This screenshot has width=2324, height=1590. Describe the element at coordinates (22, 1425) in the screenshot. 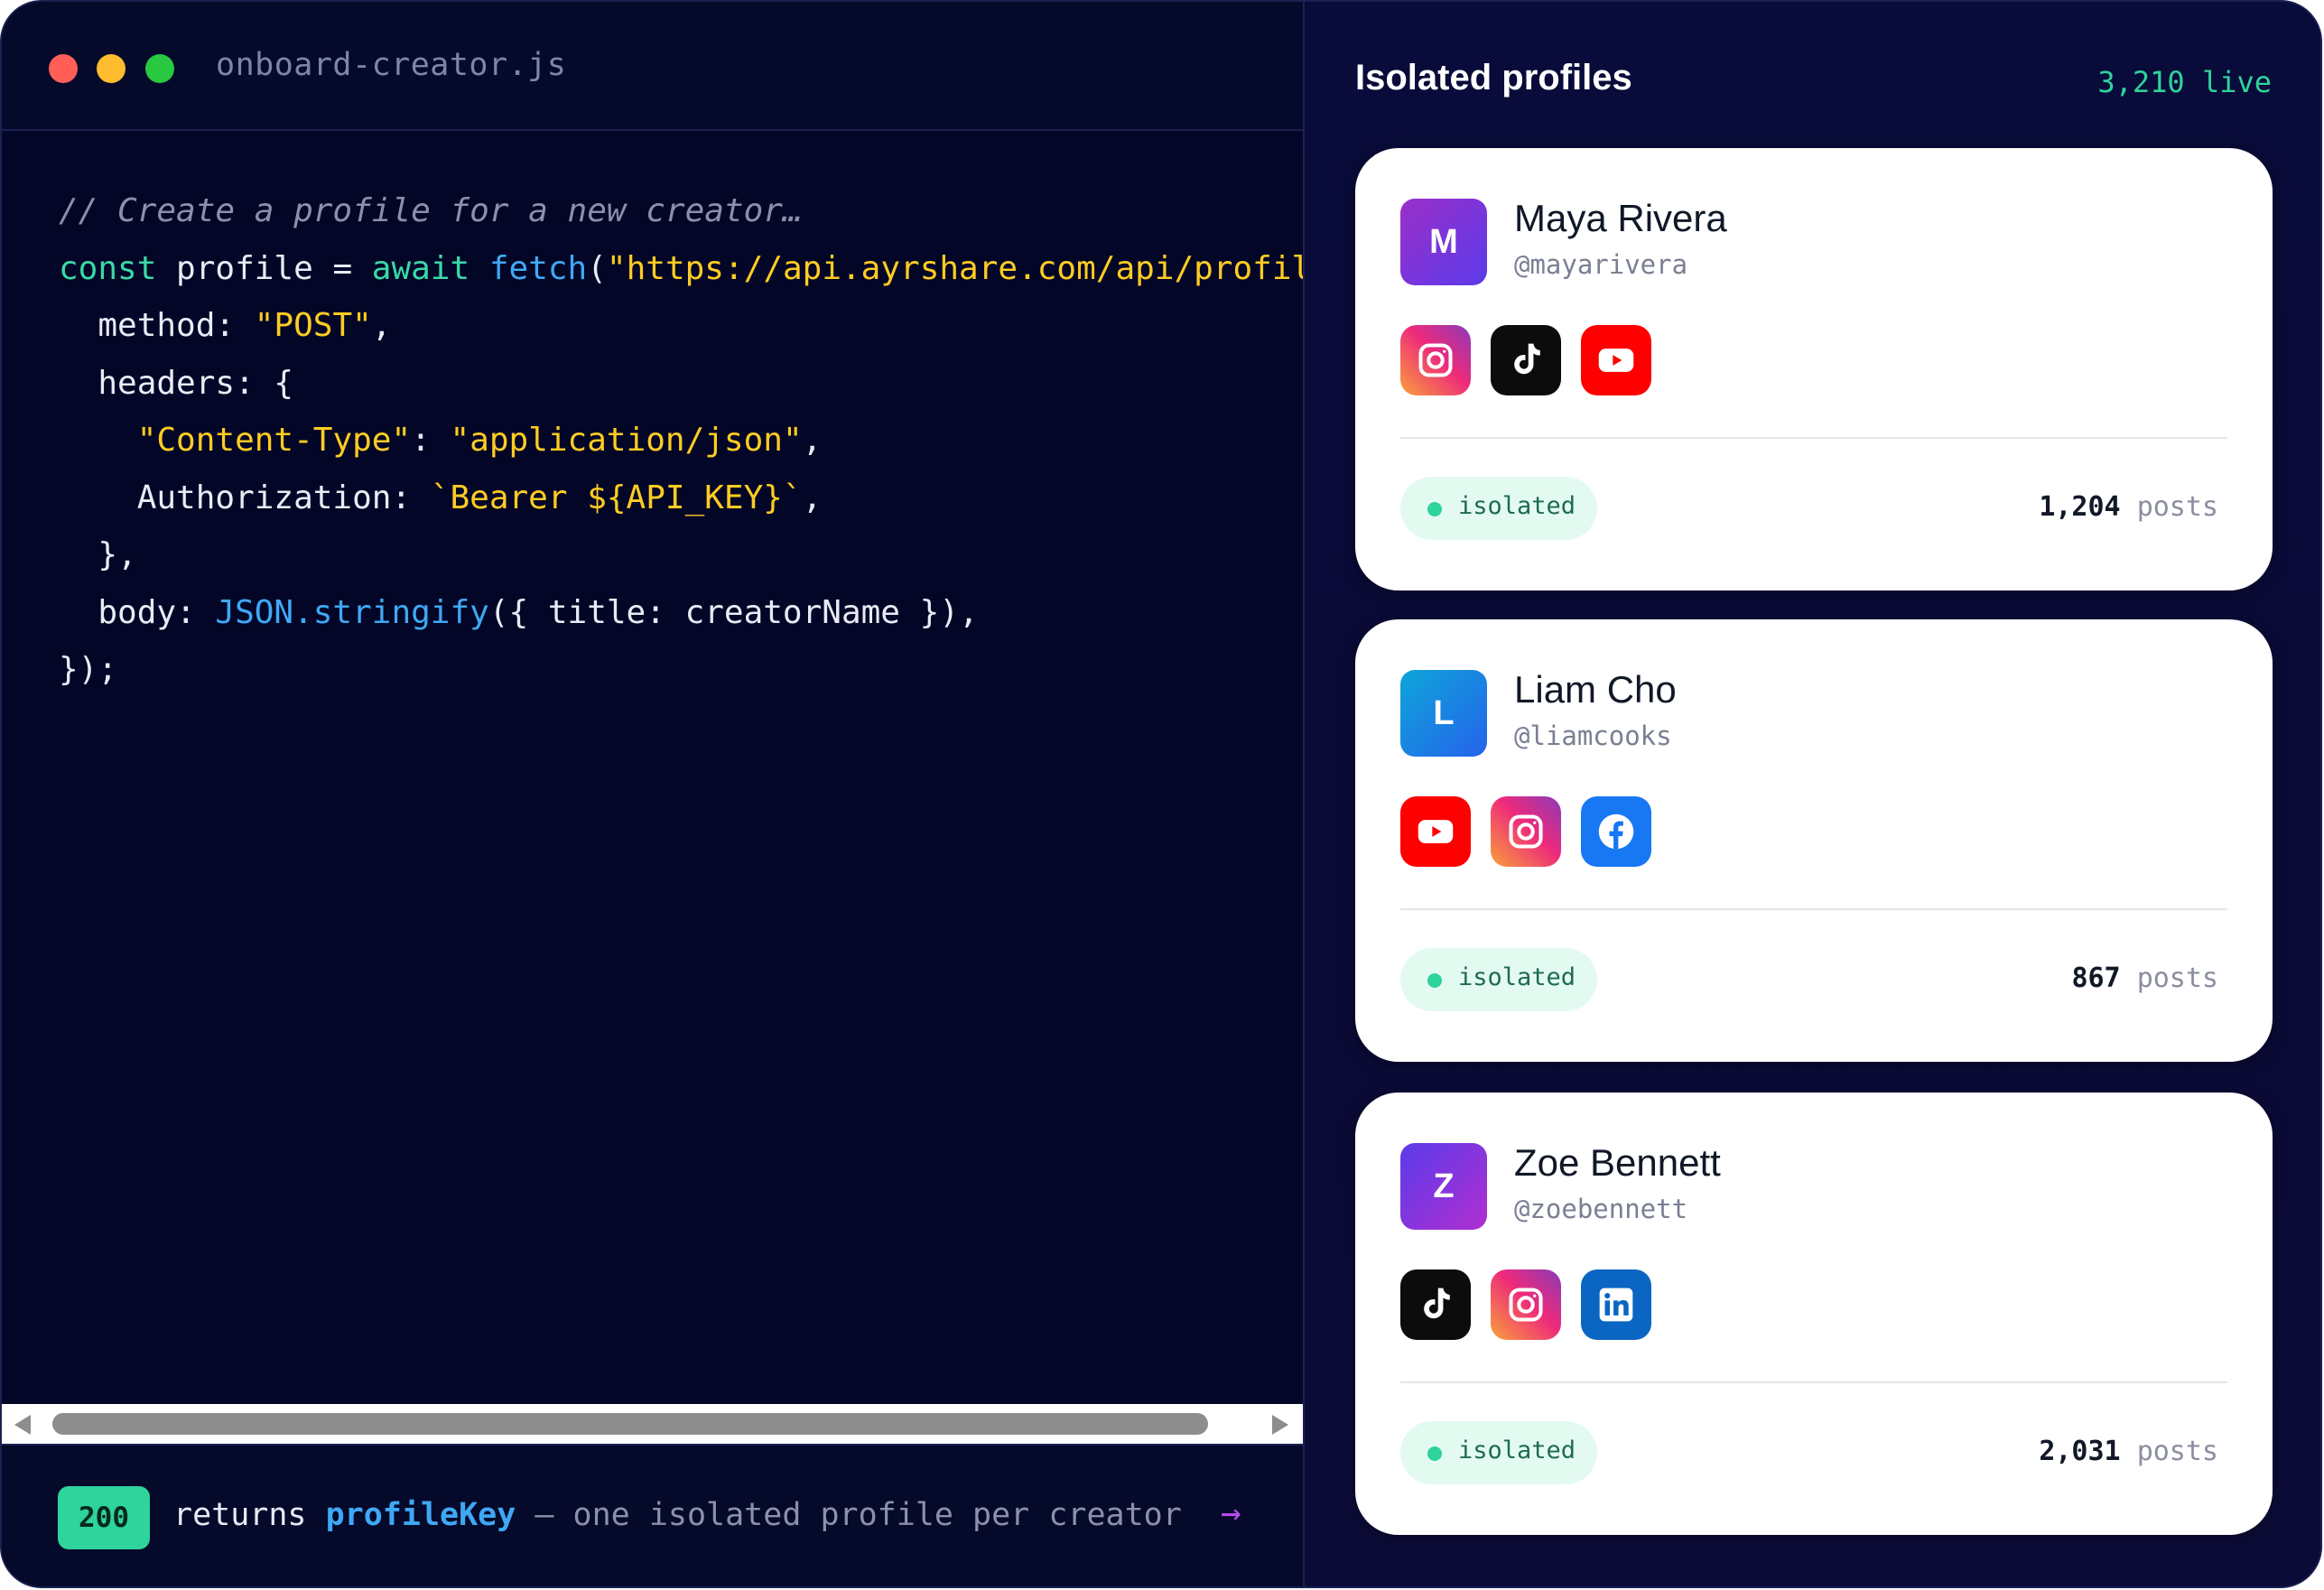

I see `scroll-left-arrow-icon` at that location.